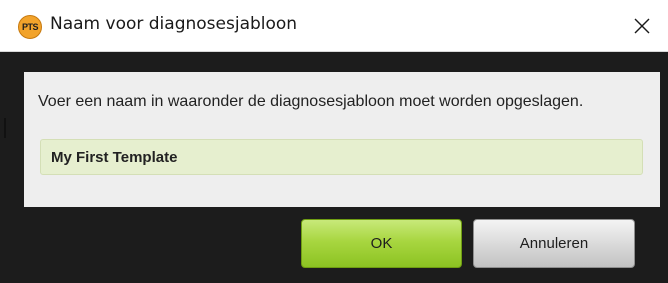 Image resolution: width=668 pixels, height=283 pixels. Describe the element at coordinates (5, 128) in the screenshot. I see `window-edge-mark` at that location.